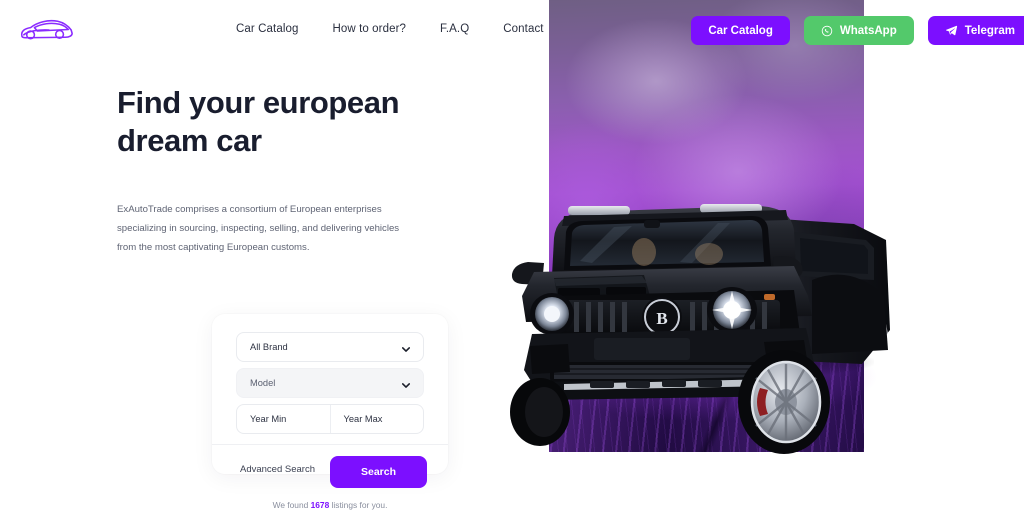 The width and height of the screenshot is (1024, 528). I want to click on brand-select: All Brand, so click(330, 347).